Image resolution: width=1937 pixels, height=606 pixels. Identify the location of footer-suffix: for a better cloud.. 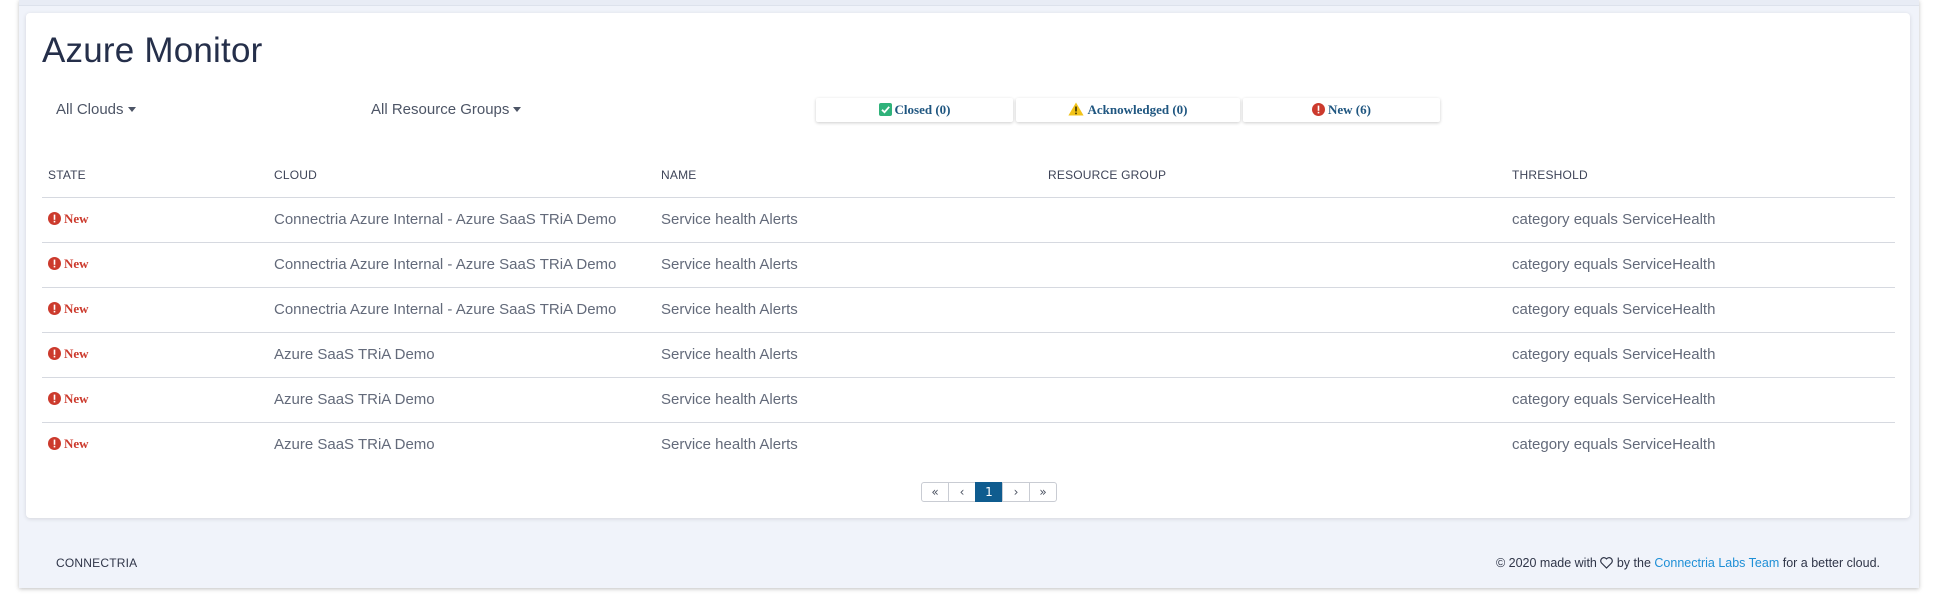
(1831, 563).